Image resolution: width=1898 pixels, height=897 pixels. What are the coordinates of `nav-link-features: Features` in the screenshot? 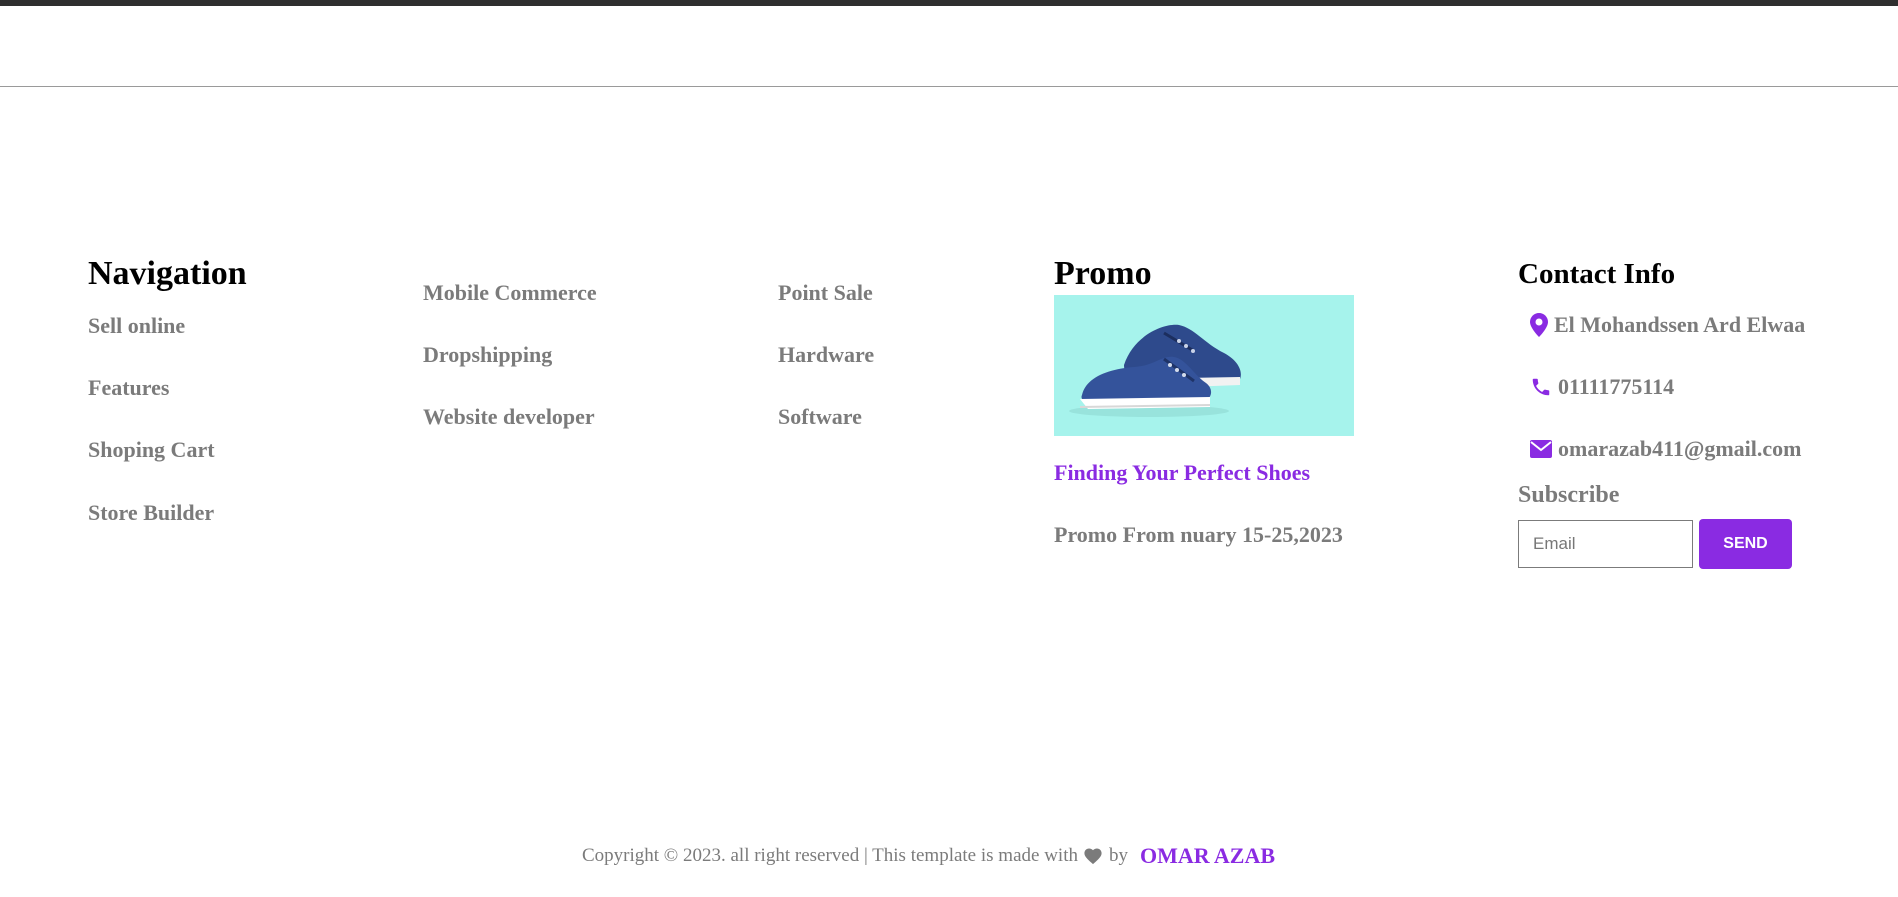 It's located at (128, 388).